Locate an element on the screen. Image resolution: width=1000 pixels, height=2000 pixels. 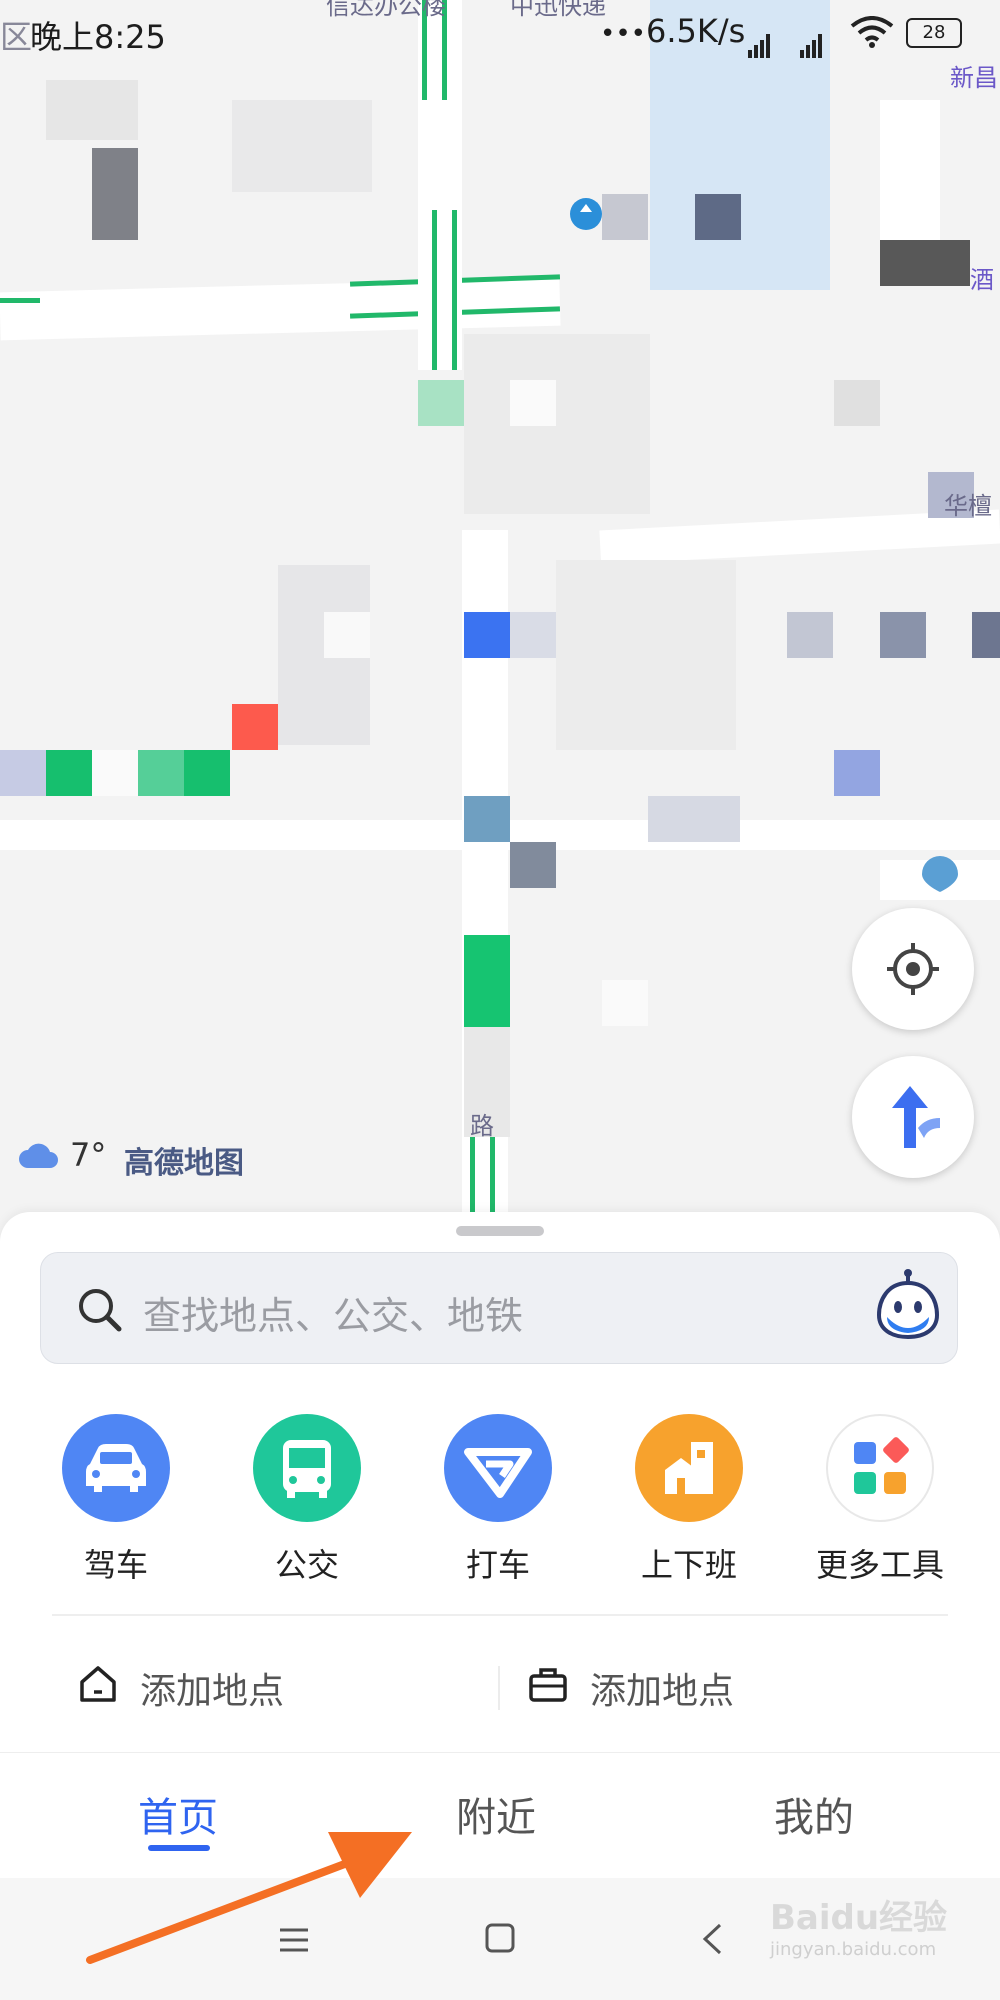
temperature: 7° is located at coordinates (88, 1155).